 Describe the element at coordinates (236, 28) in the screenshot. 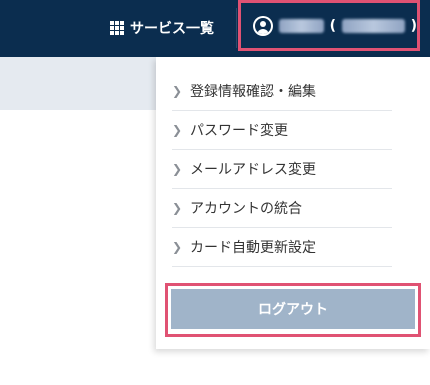

I see `header-divider` at that location.